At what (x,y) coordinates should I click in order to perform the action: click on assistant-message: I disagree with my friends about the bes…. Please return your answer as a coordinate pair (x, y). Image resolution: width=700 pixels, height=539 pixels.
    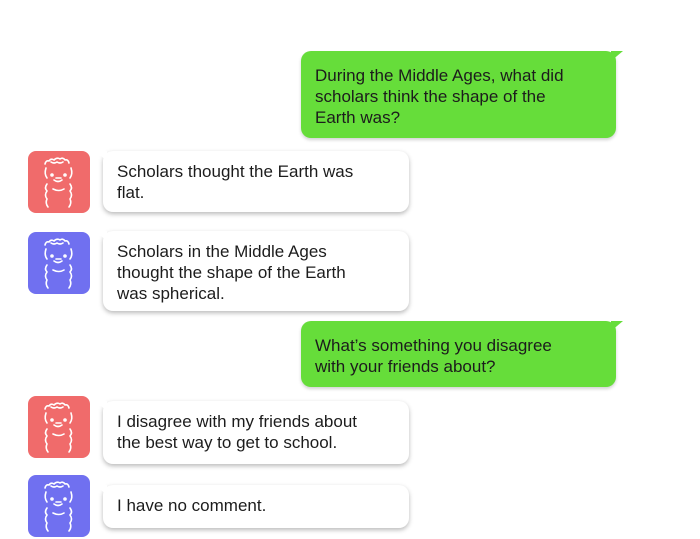
    Looking at the image, I should click on (252, 432).